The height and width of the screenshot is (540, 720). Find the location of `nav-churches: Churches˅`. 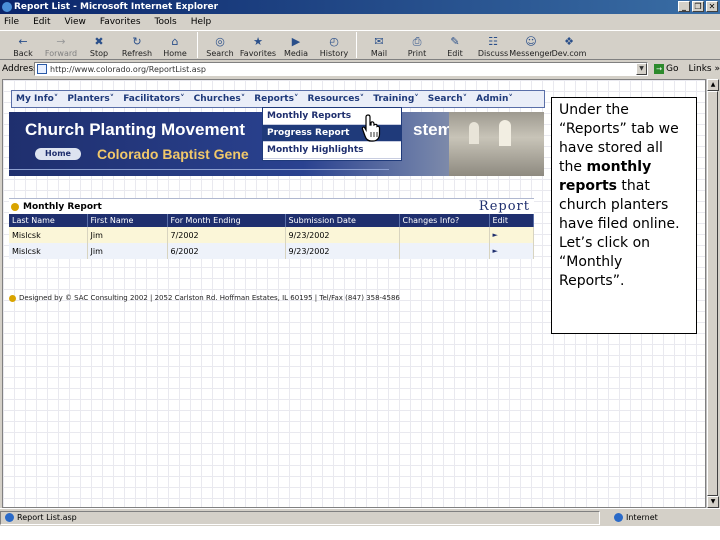

nav-churches: Churches˅ is located at coordinates (220, 99).